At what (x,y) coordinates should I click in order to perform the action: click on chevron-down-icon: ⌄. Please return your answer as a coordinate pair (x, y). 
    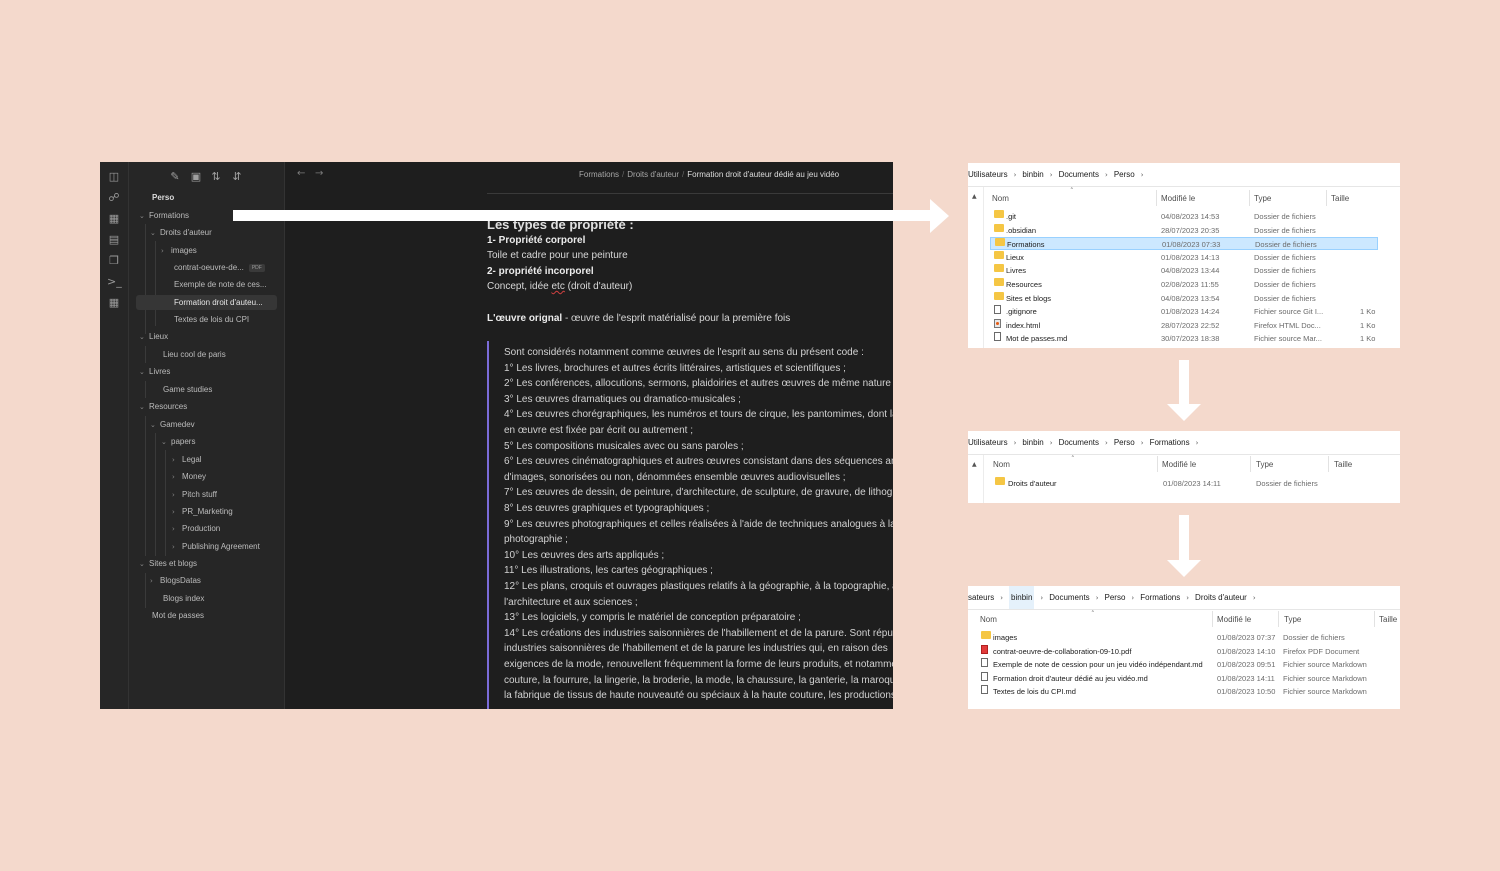
    Looking at the image, I should click on (153, 425).